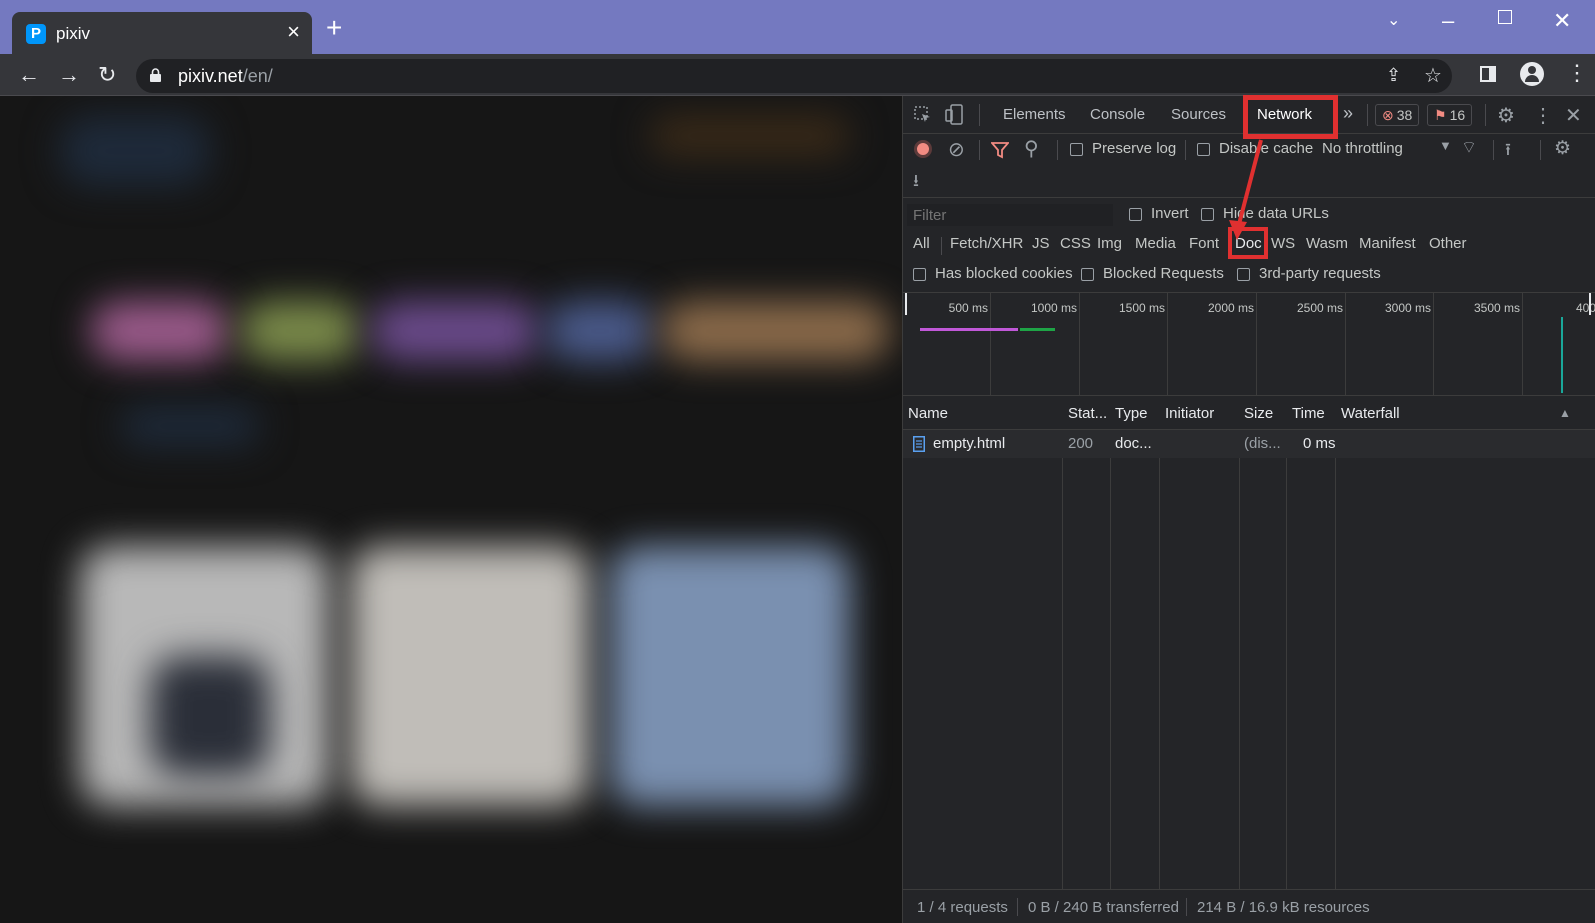 This screenshot has height=923, width=1595. Describe the element at coordinates (962, 907) in the screenshot. I see `request-count: 1 / 4 requests` at that location.